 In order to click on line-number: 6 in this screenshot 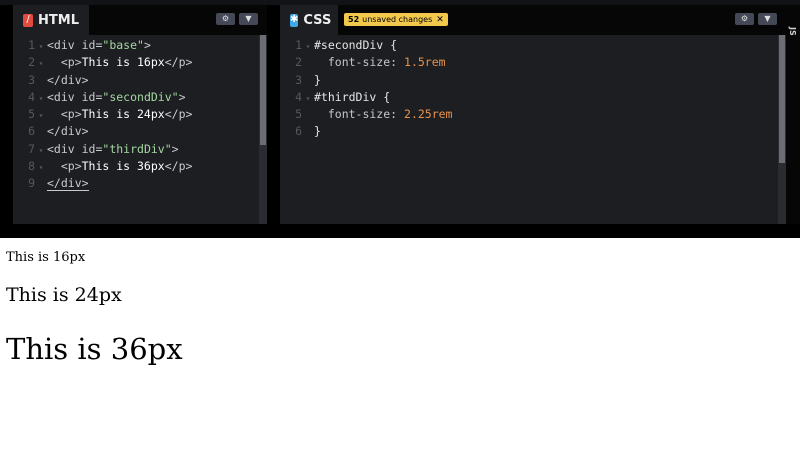, I will do `click(298, 131)`.